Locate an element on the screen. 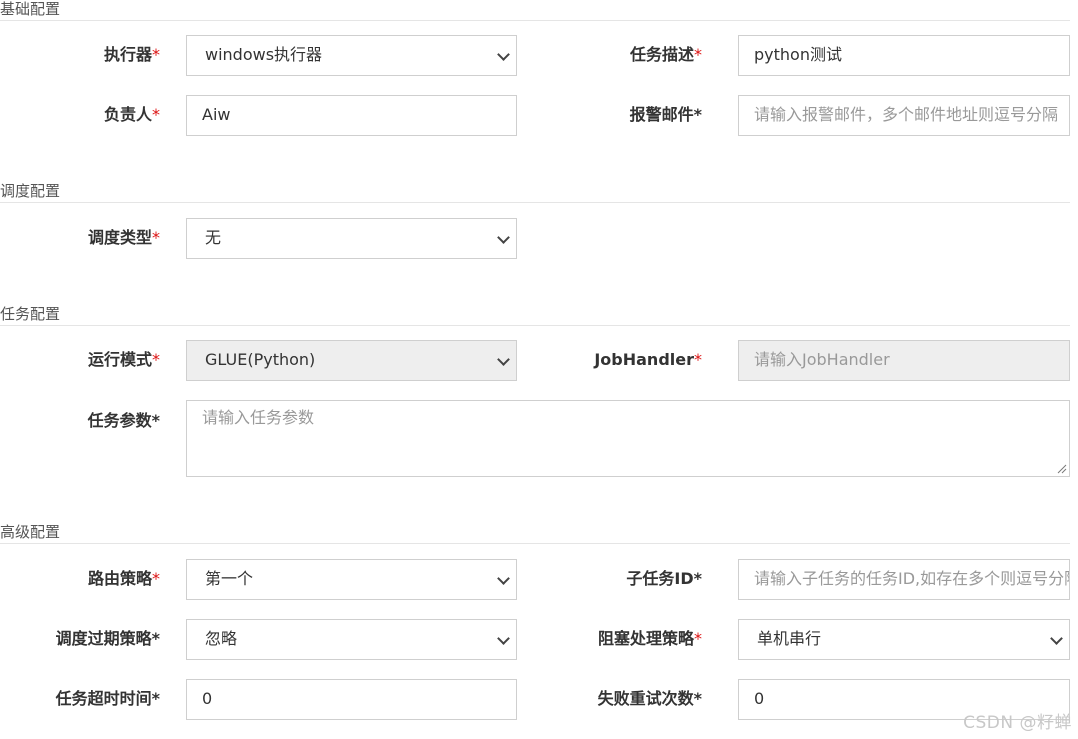 The width and height of the screenshot is (1078, 739). child-id-label: 子任务ID* is located at coordinates (664, 578).